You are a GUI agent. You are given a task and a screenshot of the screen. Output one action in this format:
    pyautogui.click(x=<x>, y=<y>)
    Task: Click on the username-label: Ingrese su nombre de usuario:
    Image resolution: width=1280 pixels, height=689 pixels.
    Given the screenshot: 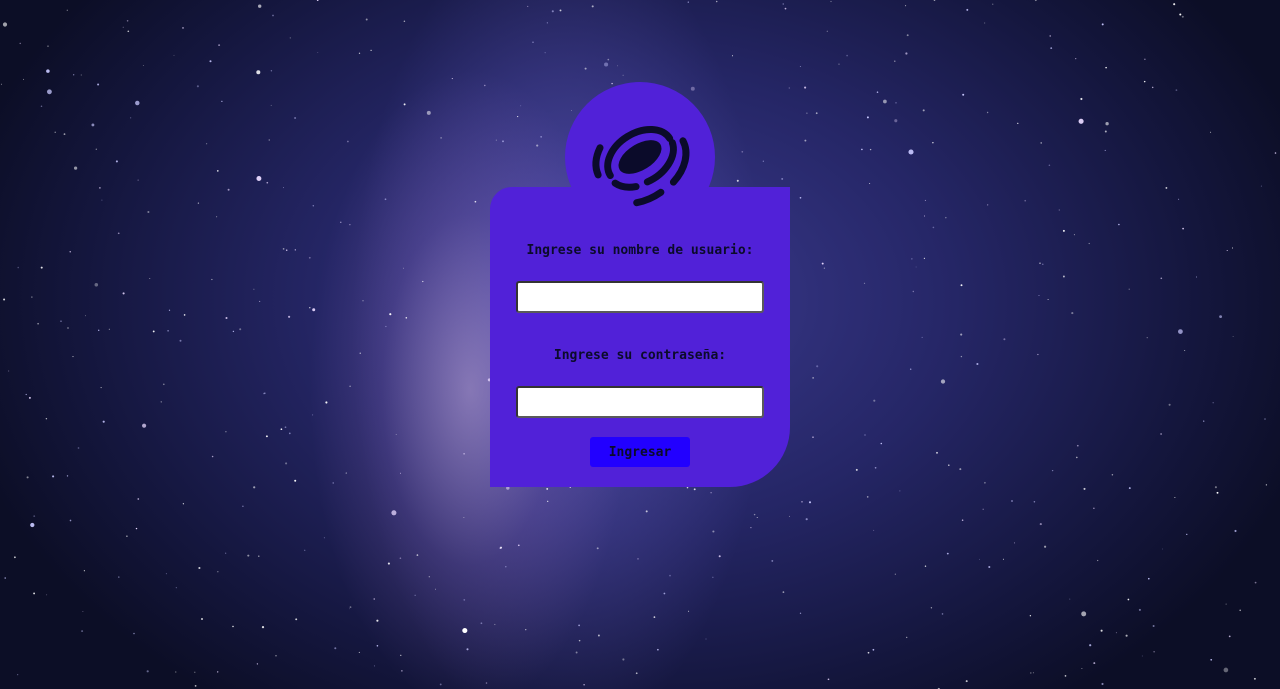 What is the action you would take?
    pyautogui.click(x=640, y=250)
    